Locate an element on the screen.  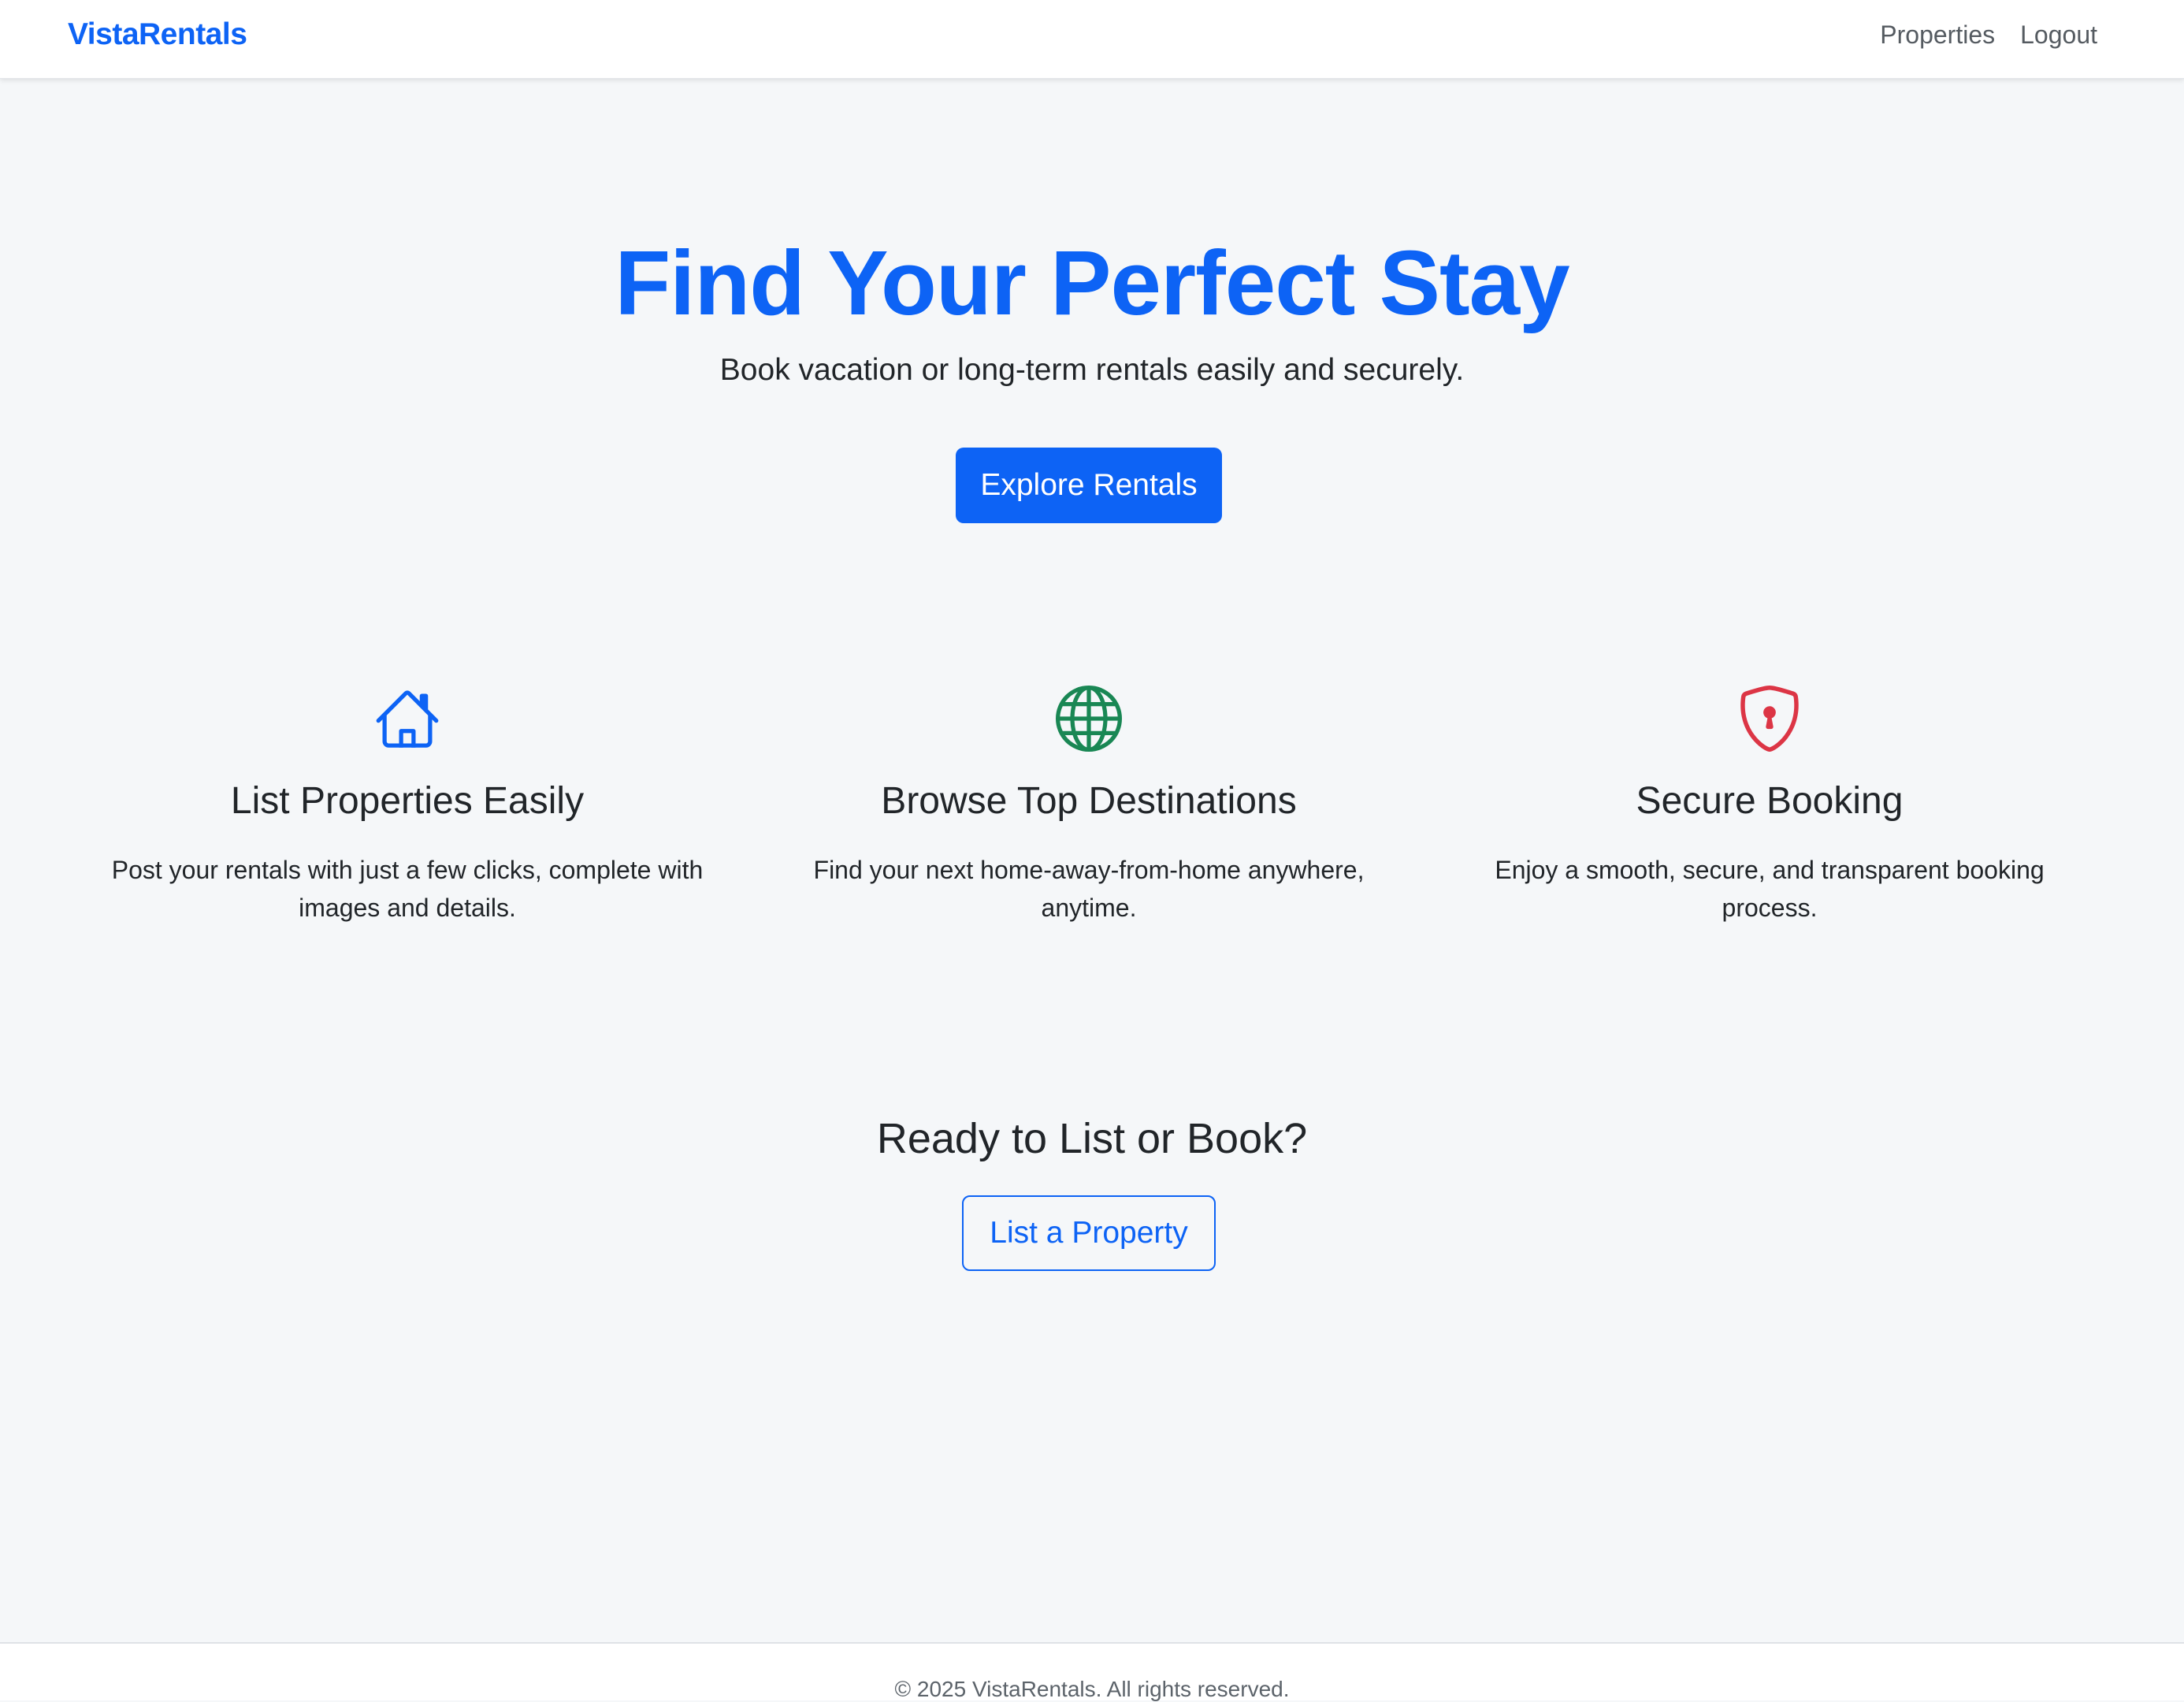
hero-title: Find Your Perfect Stay is located at coordinates (1092, 283).